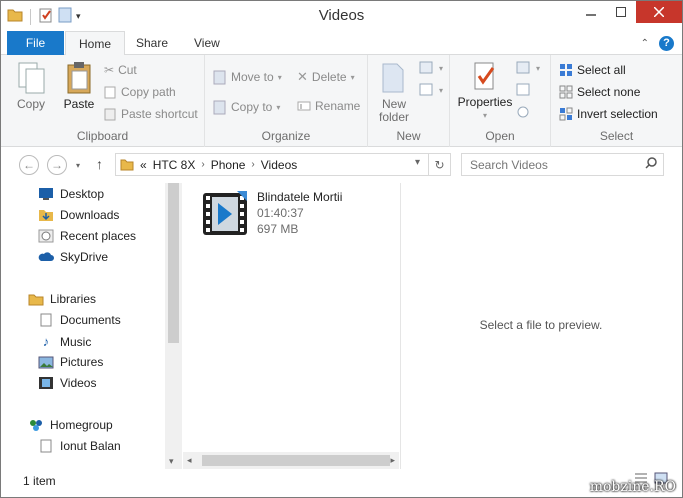  I want to click on status-bar: 1 item, so click(341, 483).